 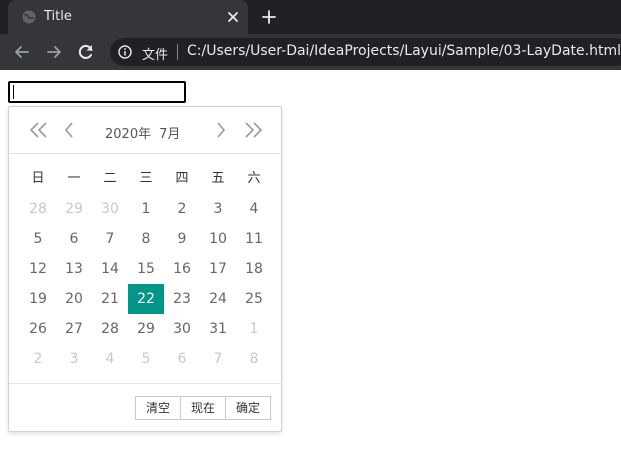 I want to click on next-year-icon, so click(x=253, y=130).